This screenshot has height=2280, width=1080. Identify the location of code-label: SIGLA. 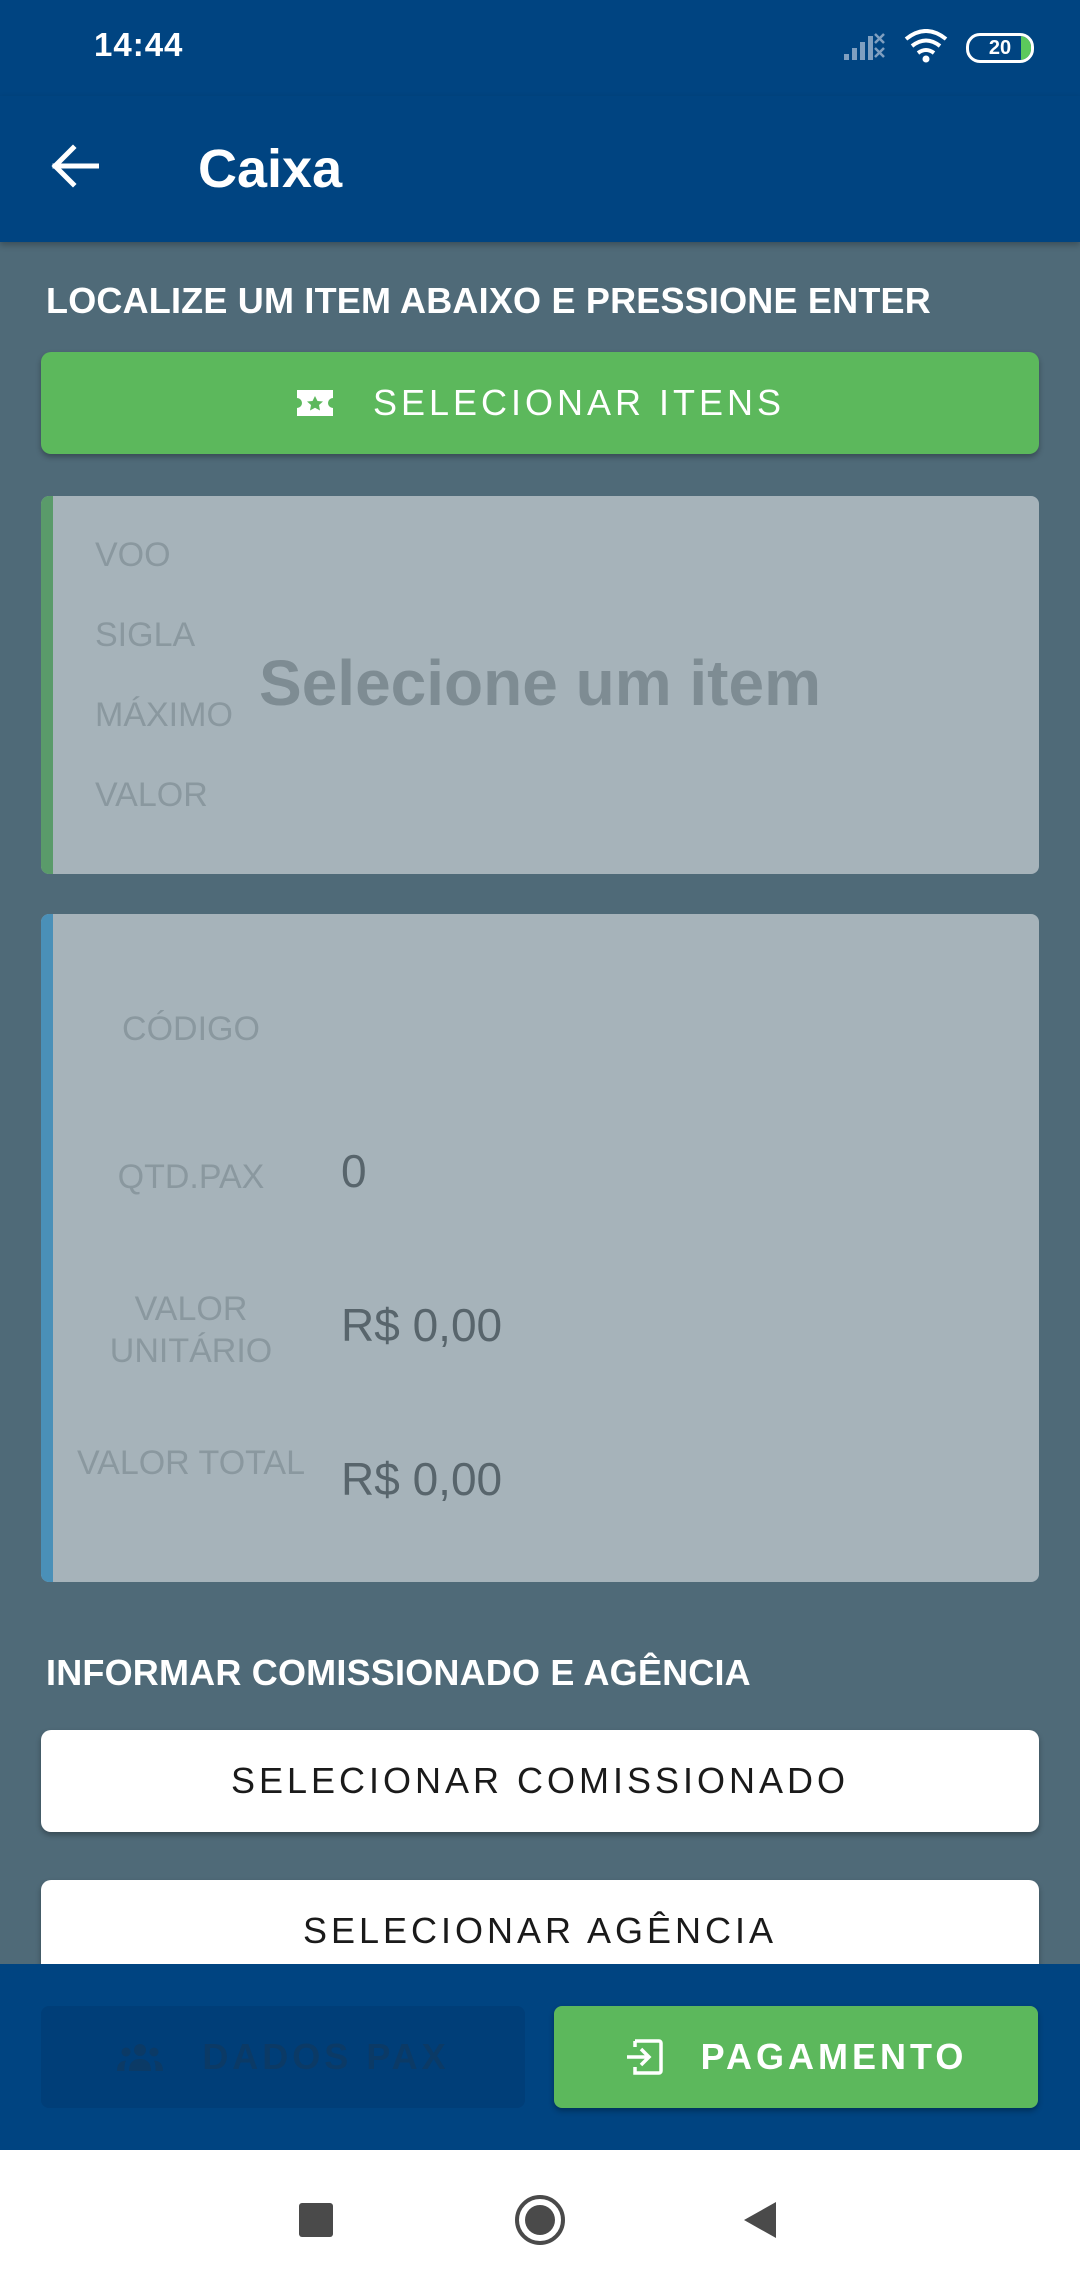
(145, 635).